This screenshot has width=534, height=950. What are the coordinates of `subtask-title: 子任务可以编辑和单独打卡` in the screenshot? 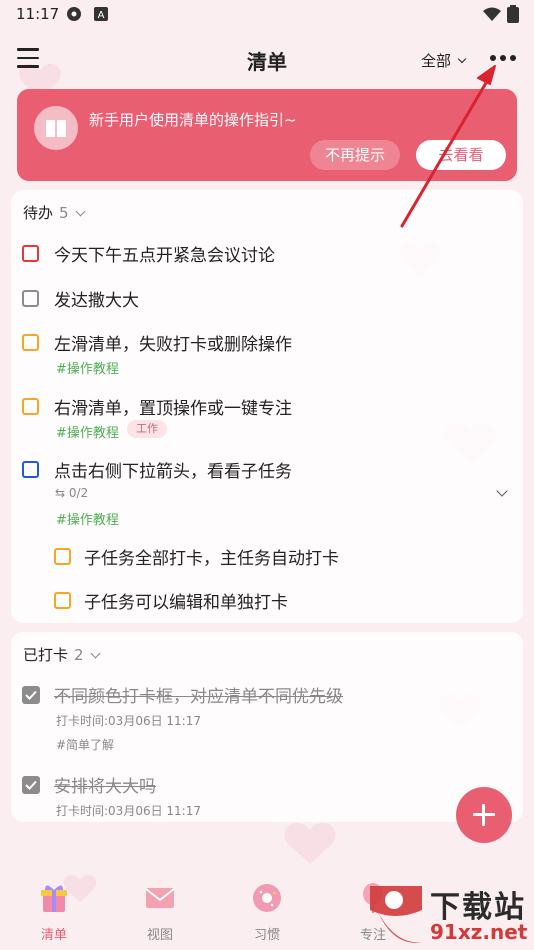 It's located at (186, 603).